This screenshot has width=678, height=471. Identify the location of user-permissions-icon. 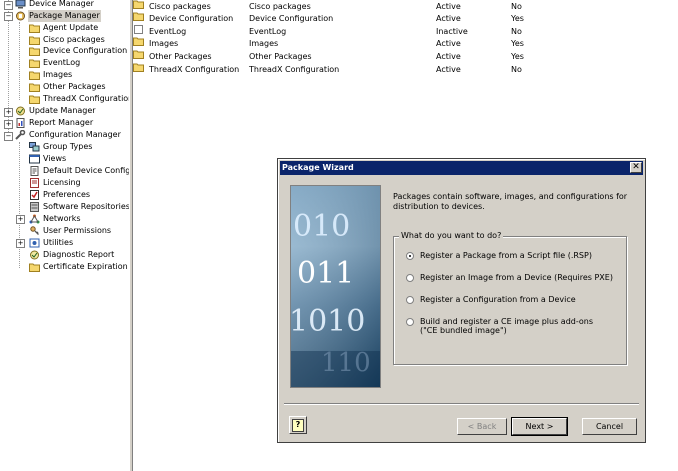
(34, 230).